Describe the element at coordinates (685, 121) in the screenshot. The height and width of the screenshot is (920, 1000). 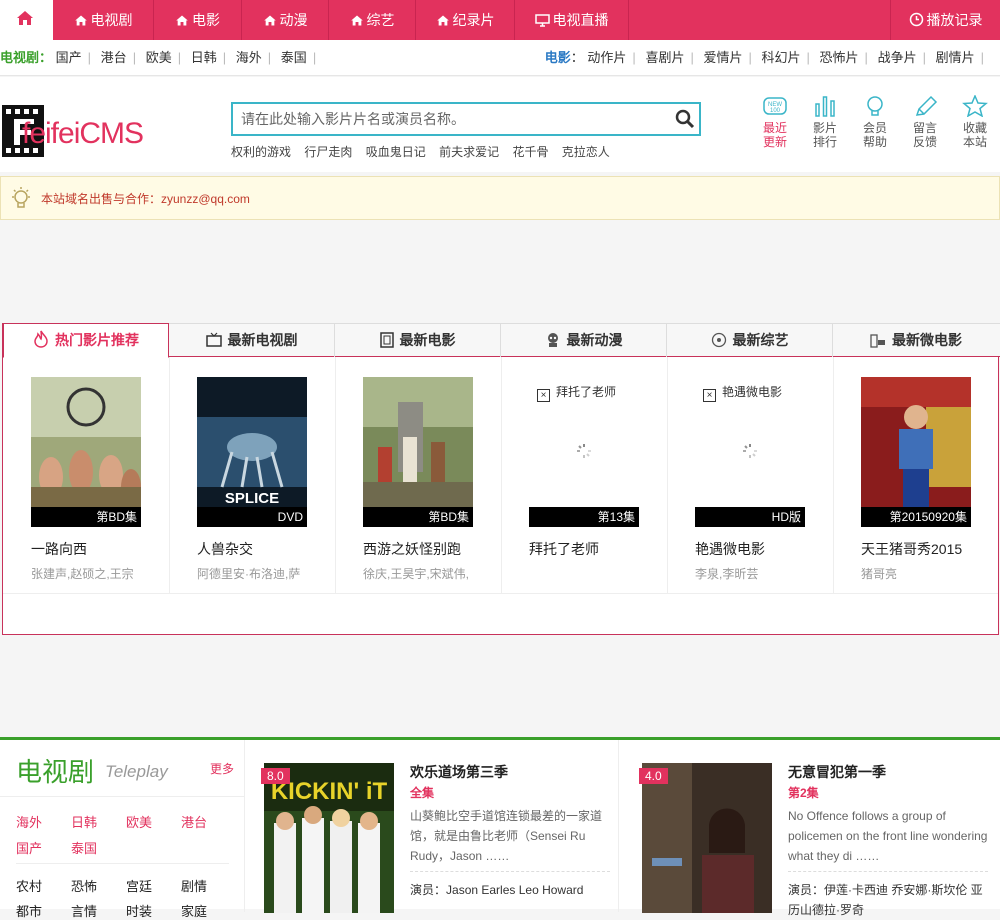
I see `search-button` at that location.